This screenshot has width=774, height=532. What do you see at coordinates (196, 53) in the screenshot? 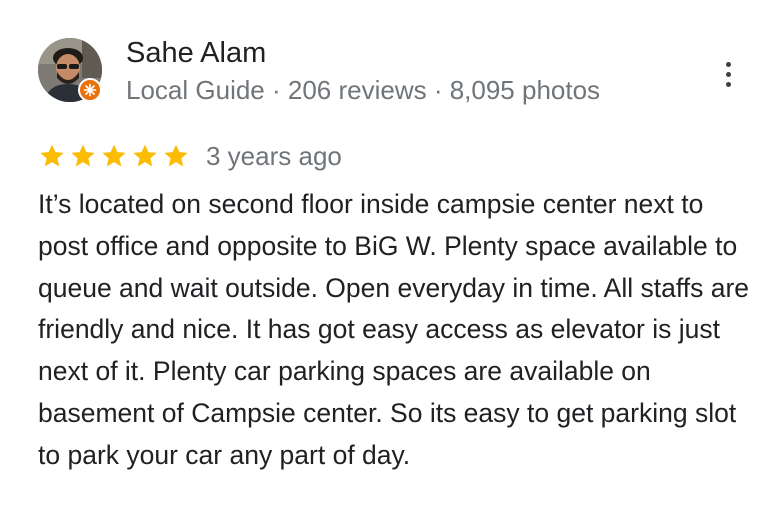
I see `reviewer-name: Sahe Alam` at bounding box center [196, 53].